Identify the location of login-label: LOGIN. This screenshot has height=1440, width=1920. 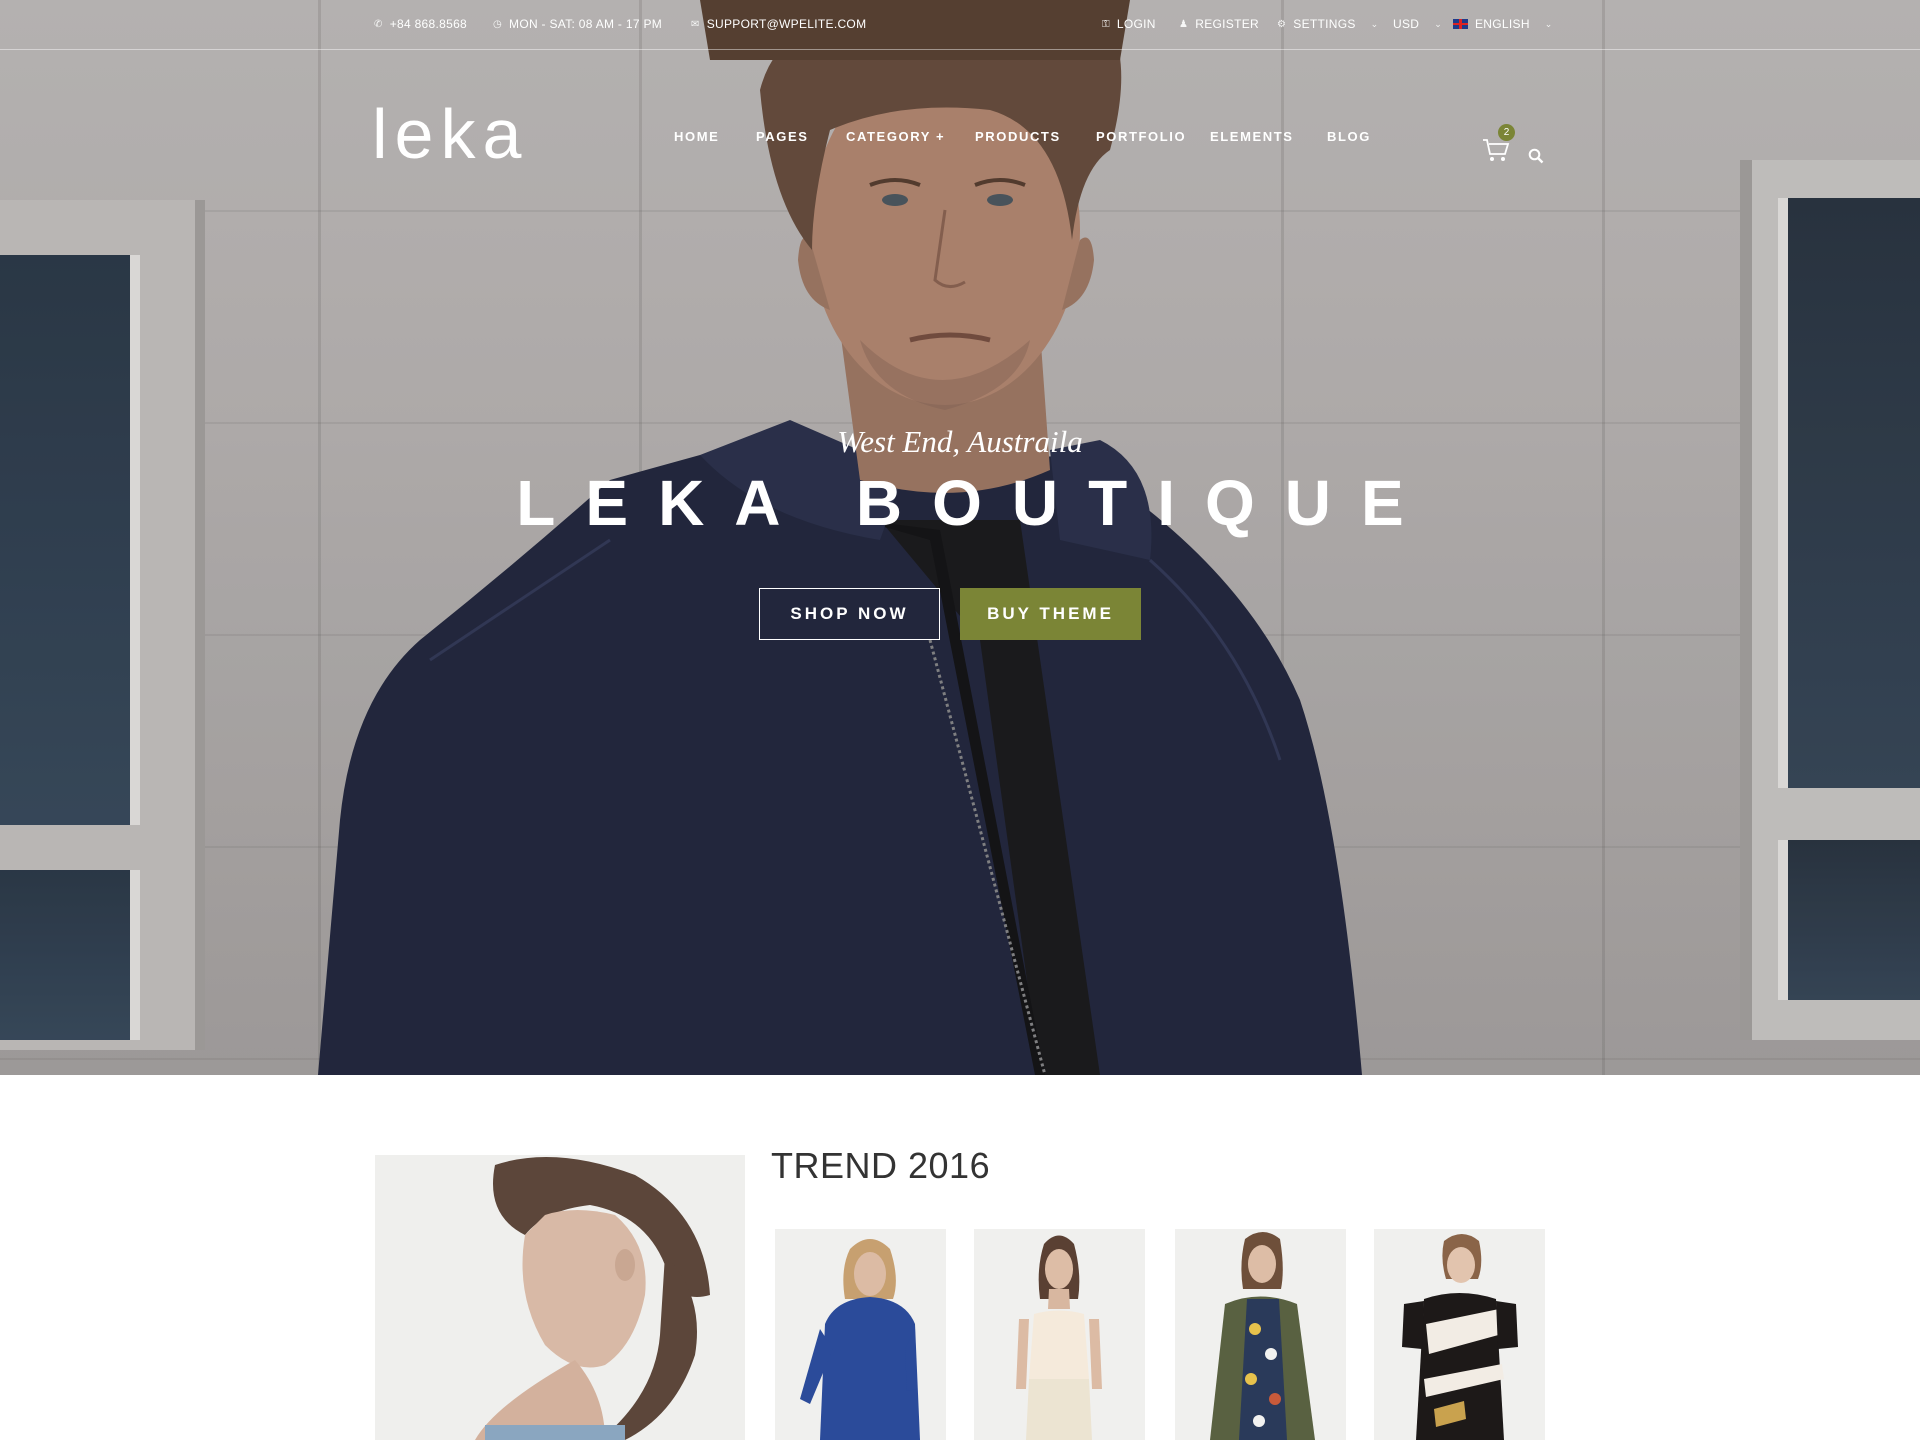
(1136, 24).